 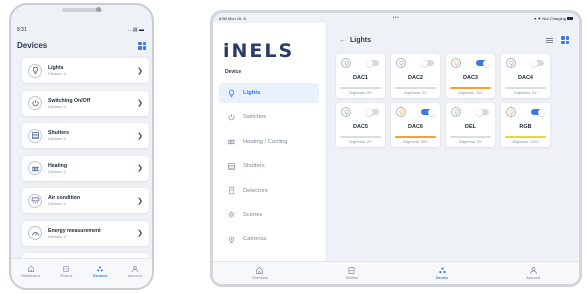 I want to click on air-condition-icon, so click(x=35, y=200).